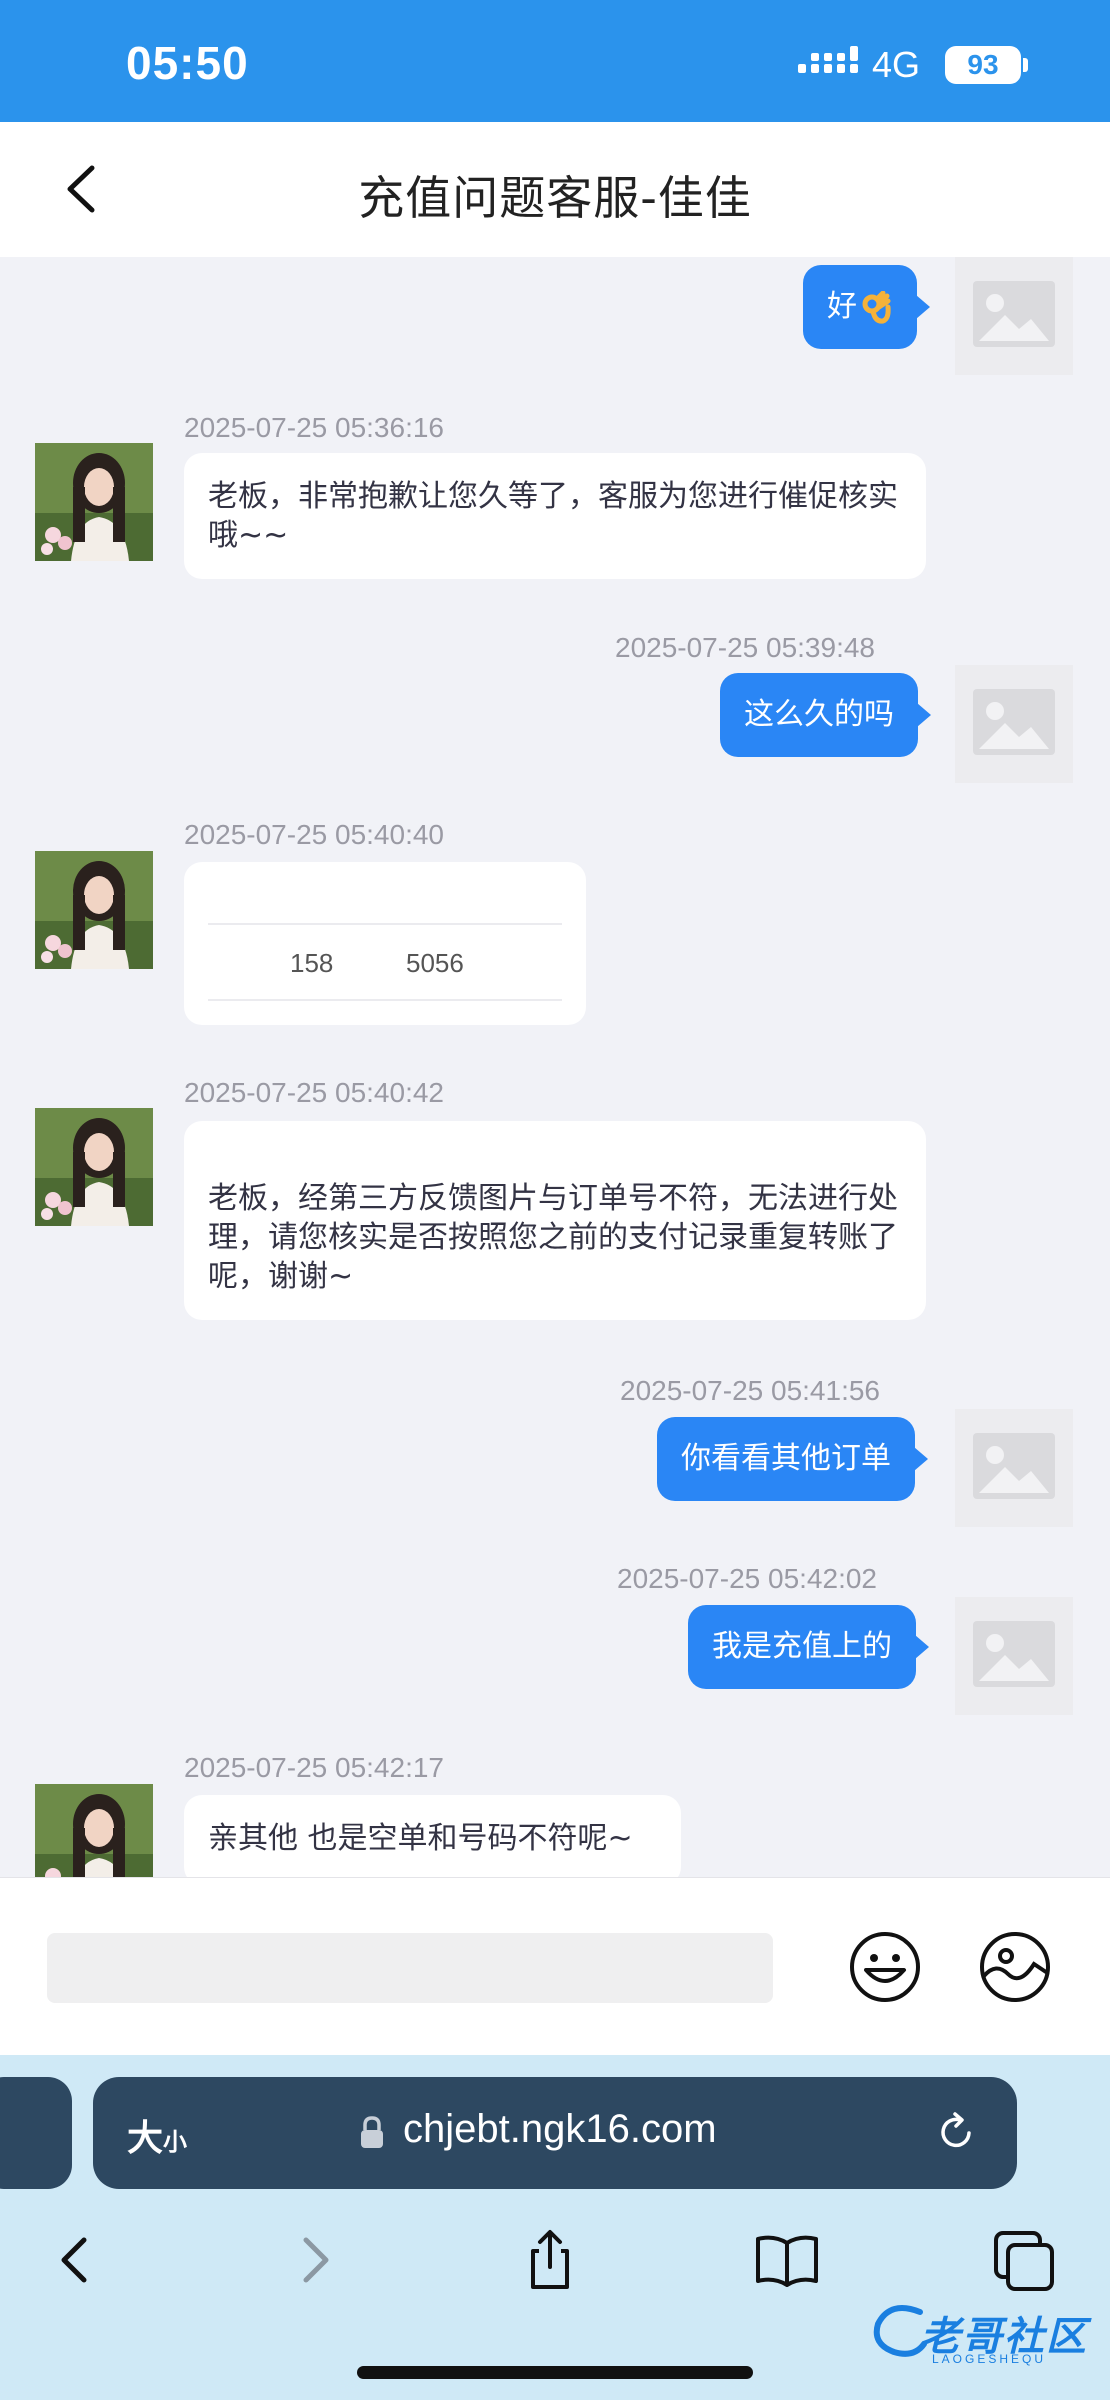 The height and width of the screenshot is (2400, 1110). I want to click on message-input-bar, so click(555, 1966).